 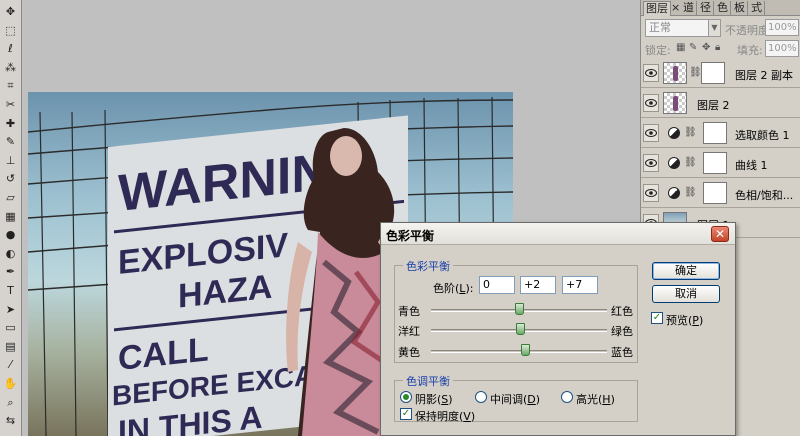 I want to click on panel-tabs: 图层 × 道 径 色 板 式, so click(x=720, y=8).